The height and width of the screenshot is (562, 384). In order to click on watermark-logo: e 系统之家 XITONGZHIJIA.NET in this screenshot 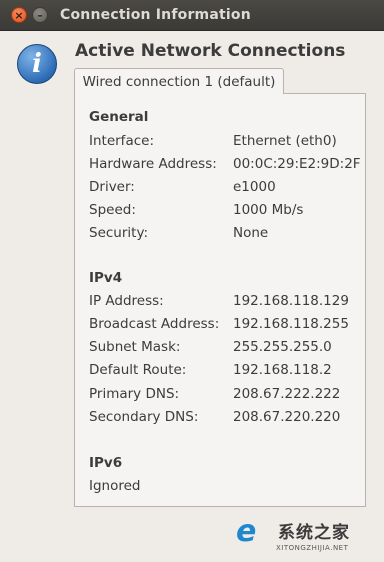, I will do `click(308, 536)`.